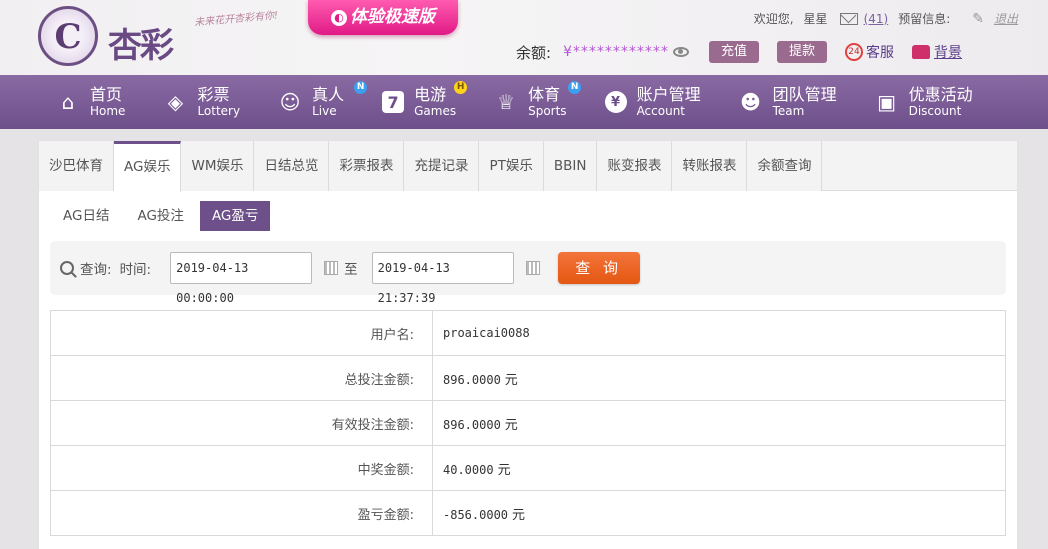  What do you see at coordinates (292, 166) in the screenshot?
I see `tab-daily-overview: 日结总览` at bounding box center [292, 166].